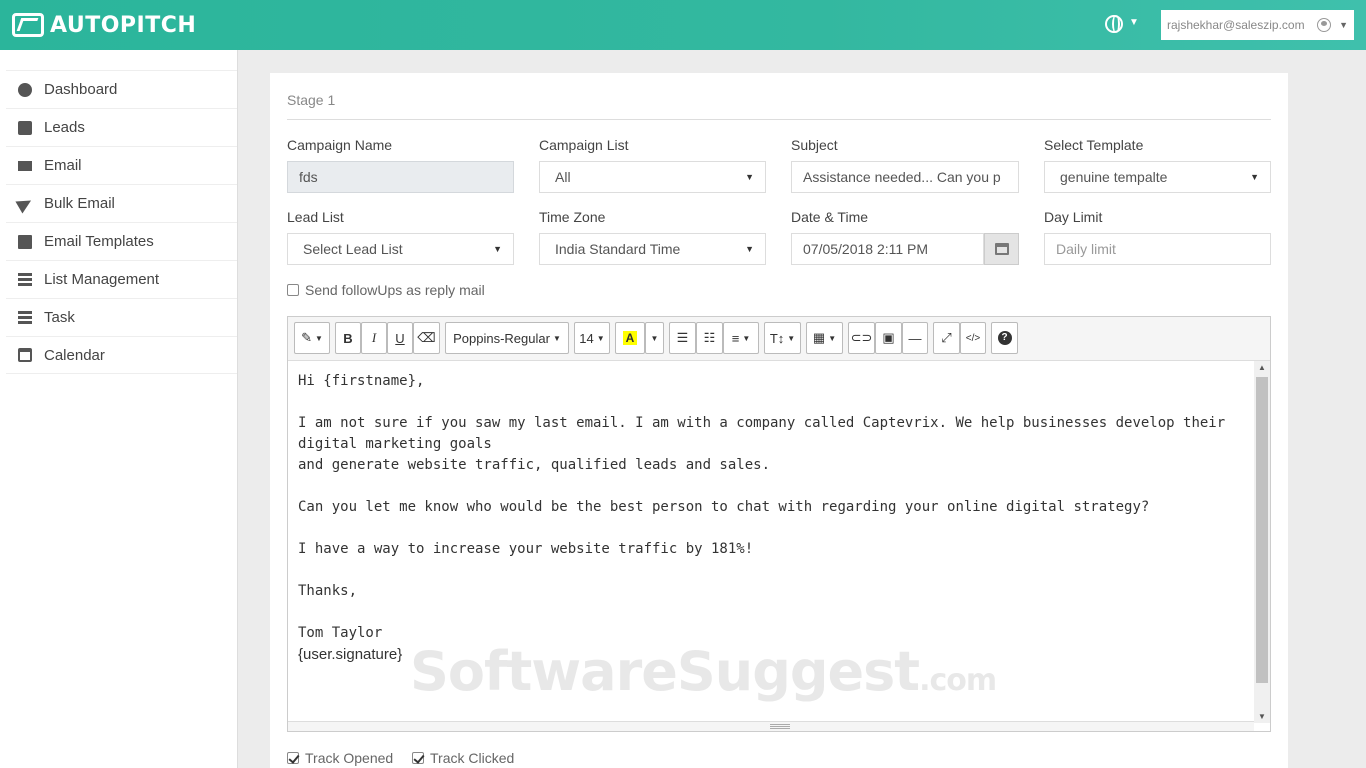 The height and width of the screenshot is (768, 1366). Describe the element at coordinates (1324, 25) in the screenshot. I see `user-avatar-icon` at that location.